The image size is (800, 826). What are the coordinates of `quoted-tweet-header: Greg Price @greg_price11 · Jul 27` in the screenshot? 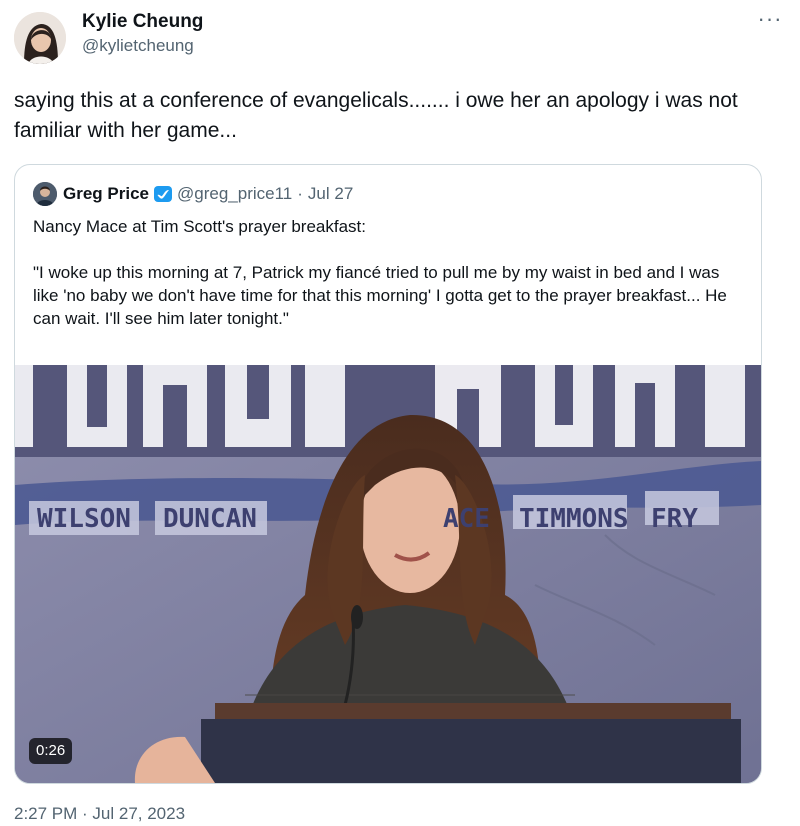 It's located at (193, 194).